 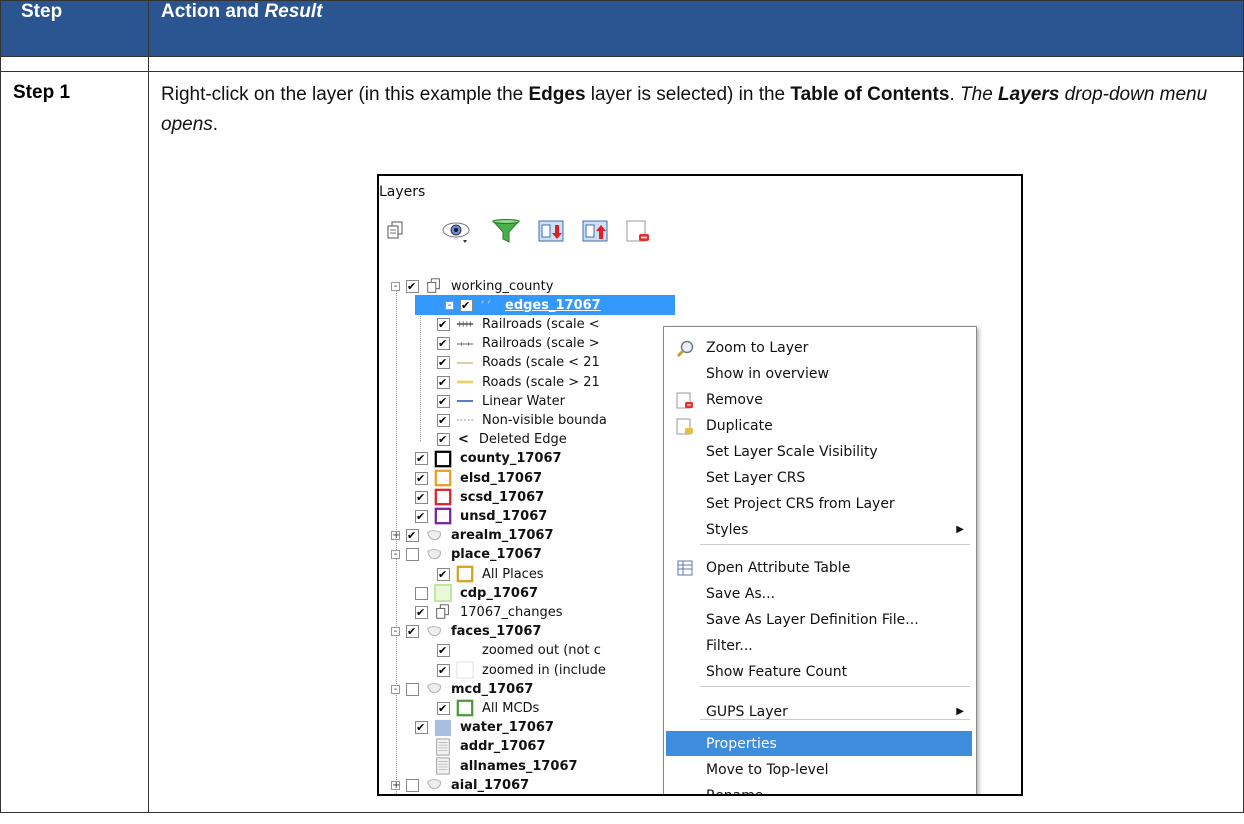 What do you see at coordinates (511, 612) in the screenshot?
I see `layer-name: 17067_changes` at bounding box center [511, 612].